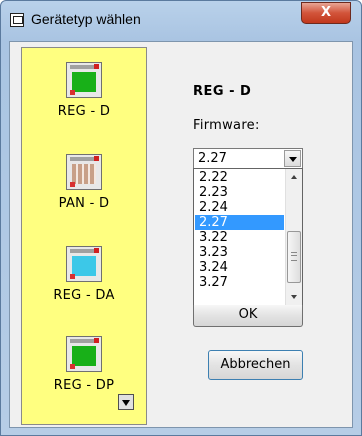  I want to click on close-button: X, so click(326, 13).